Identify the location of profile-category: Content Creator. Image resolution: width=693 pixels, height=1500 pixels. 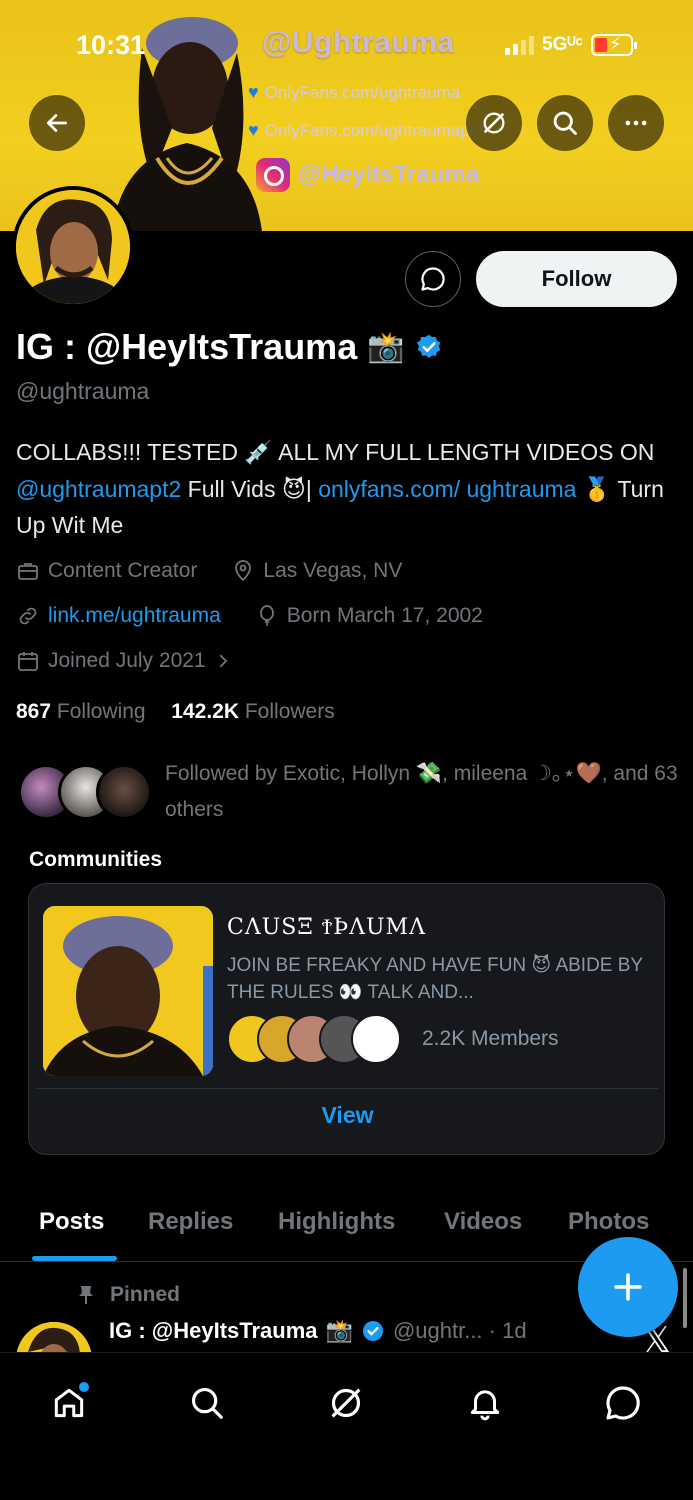
(123, 570).